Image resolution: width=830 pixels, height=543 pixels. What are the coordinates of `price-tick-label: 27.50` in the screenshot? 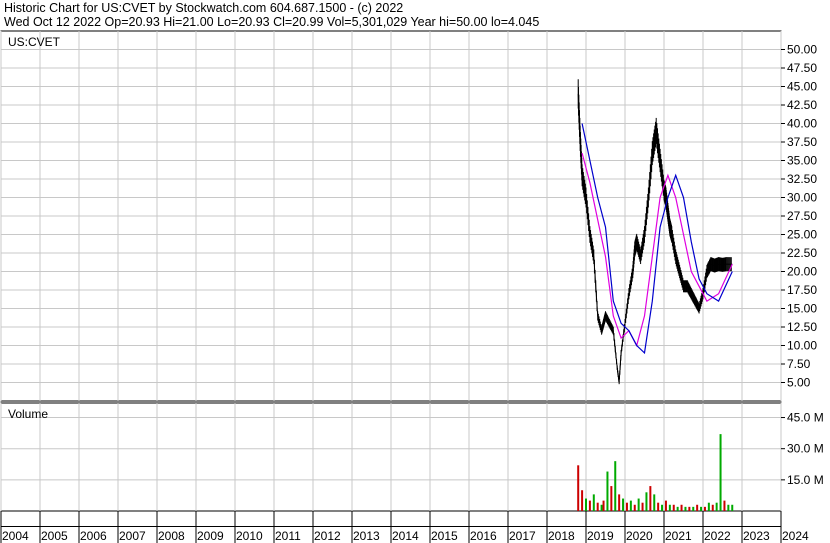 It's located at (802, 216).